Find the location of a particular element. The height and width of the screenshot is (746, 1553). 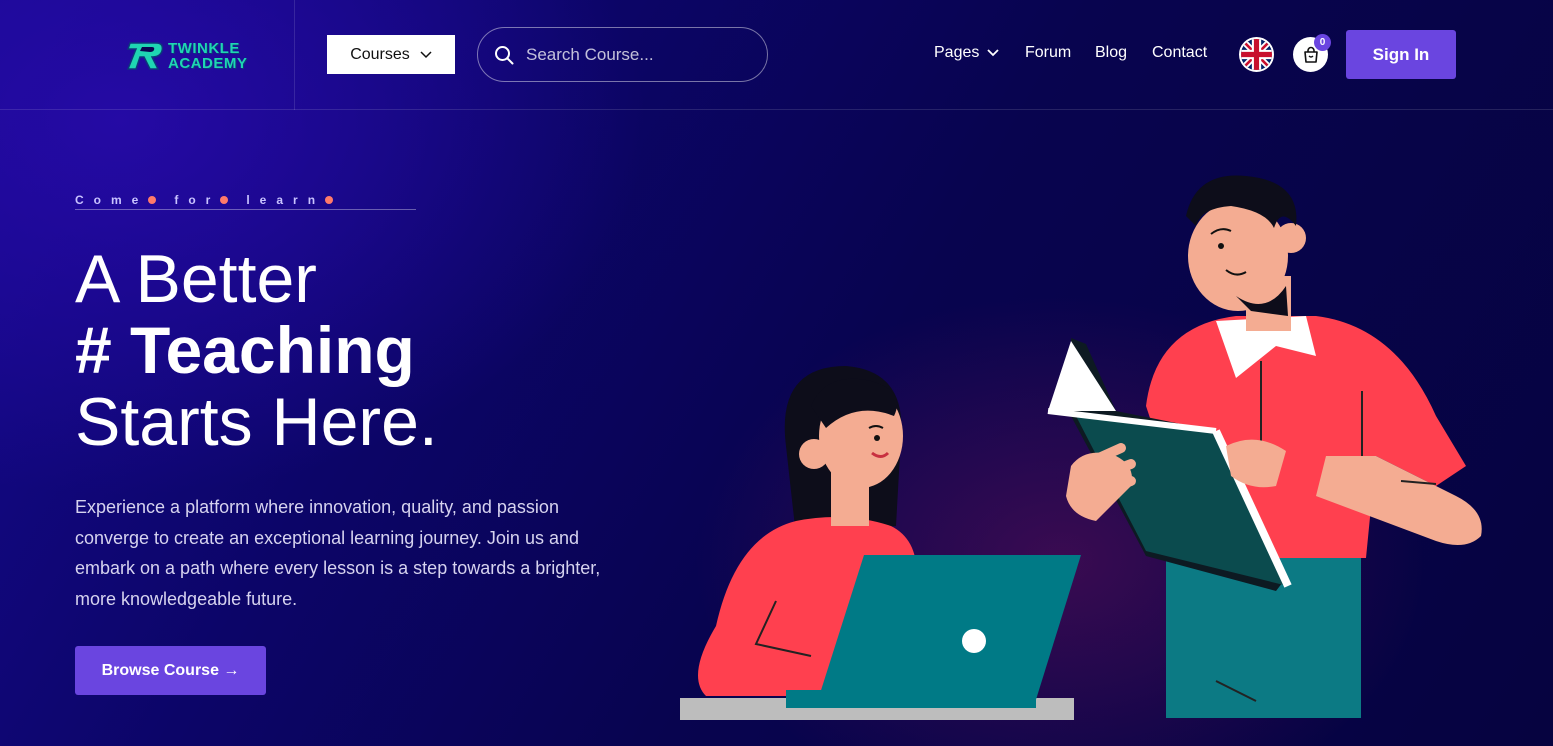

tagline-word: for is located at coordinates (197, 199).